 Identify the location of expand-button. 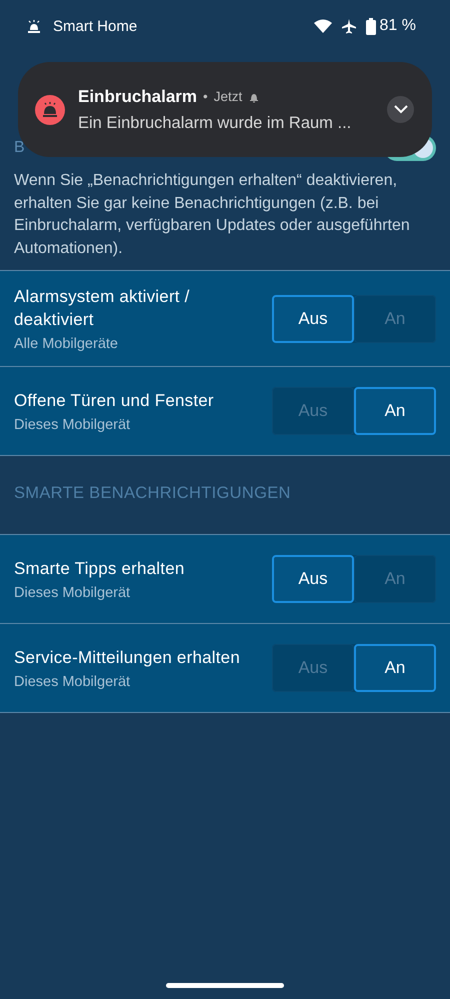
(400, 109).